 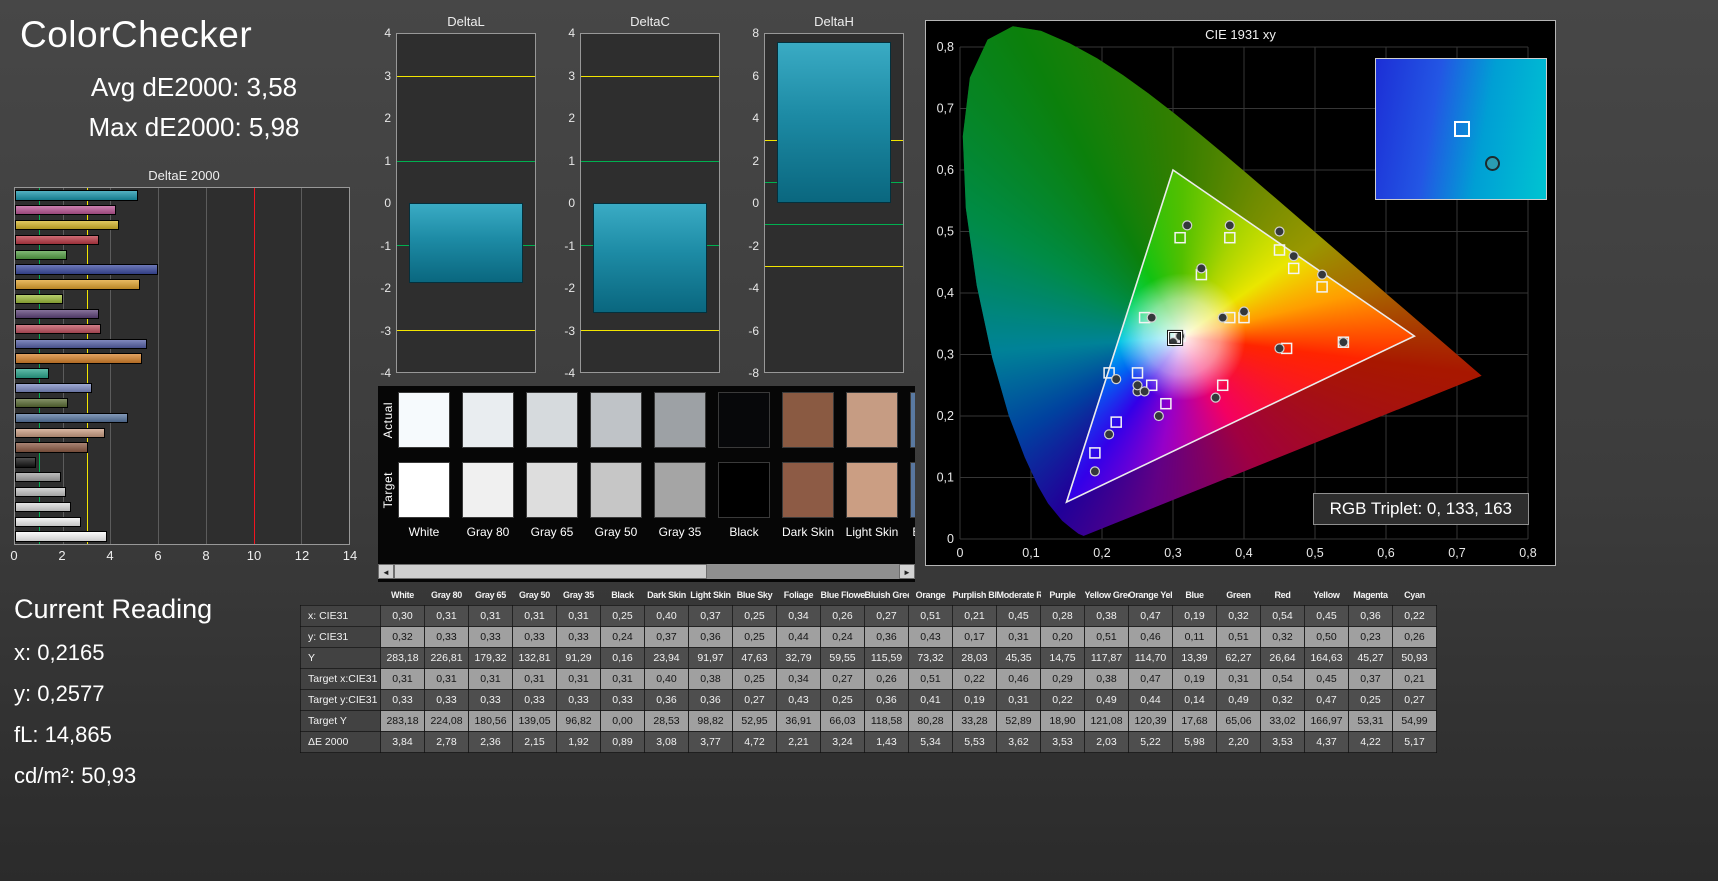 What do you see at coordinates (1194, 721) in the screenshot?
I see `table-cell: 17,68` at bounding box center [1194, 721].